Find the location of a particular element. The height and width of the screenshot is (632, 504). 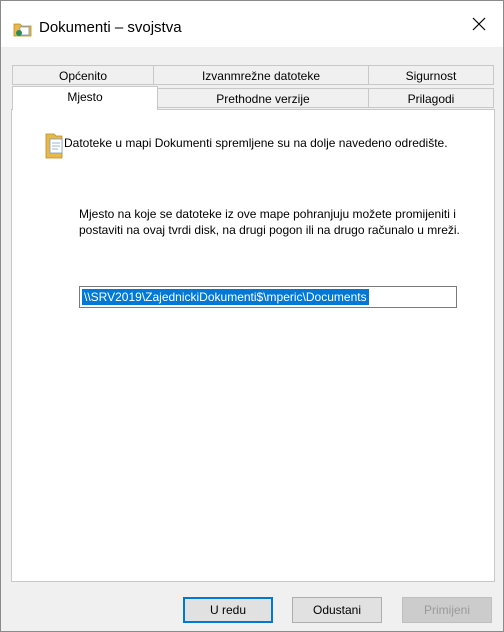

tab-mjesto: Mjesto is located at coordinates (85, 98).